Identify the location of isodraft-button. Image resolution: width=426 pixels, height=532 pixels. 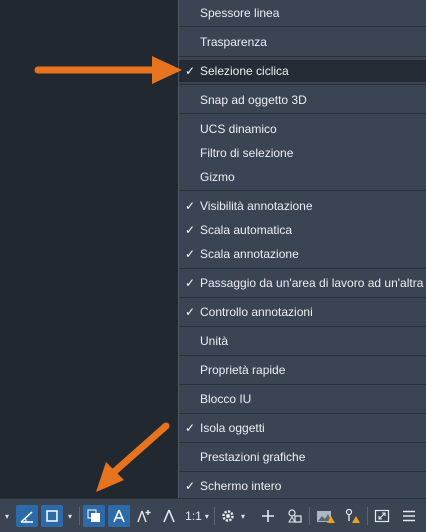
(52, 516).